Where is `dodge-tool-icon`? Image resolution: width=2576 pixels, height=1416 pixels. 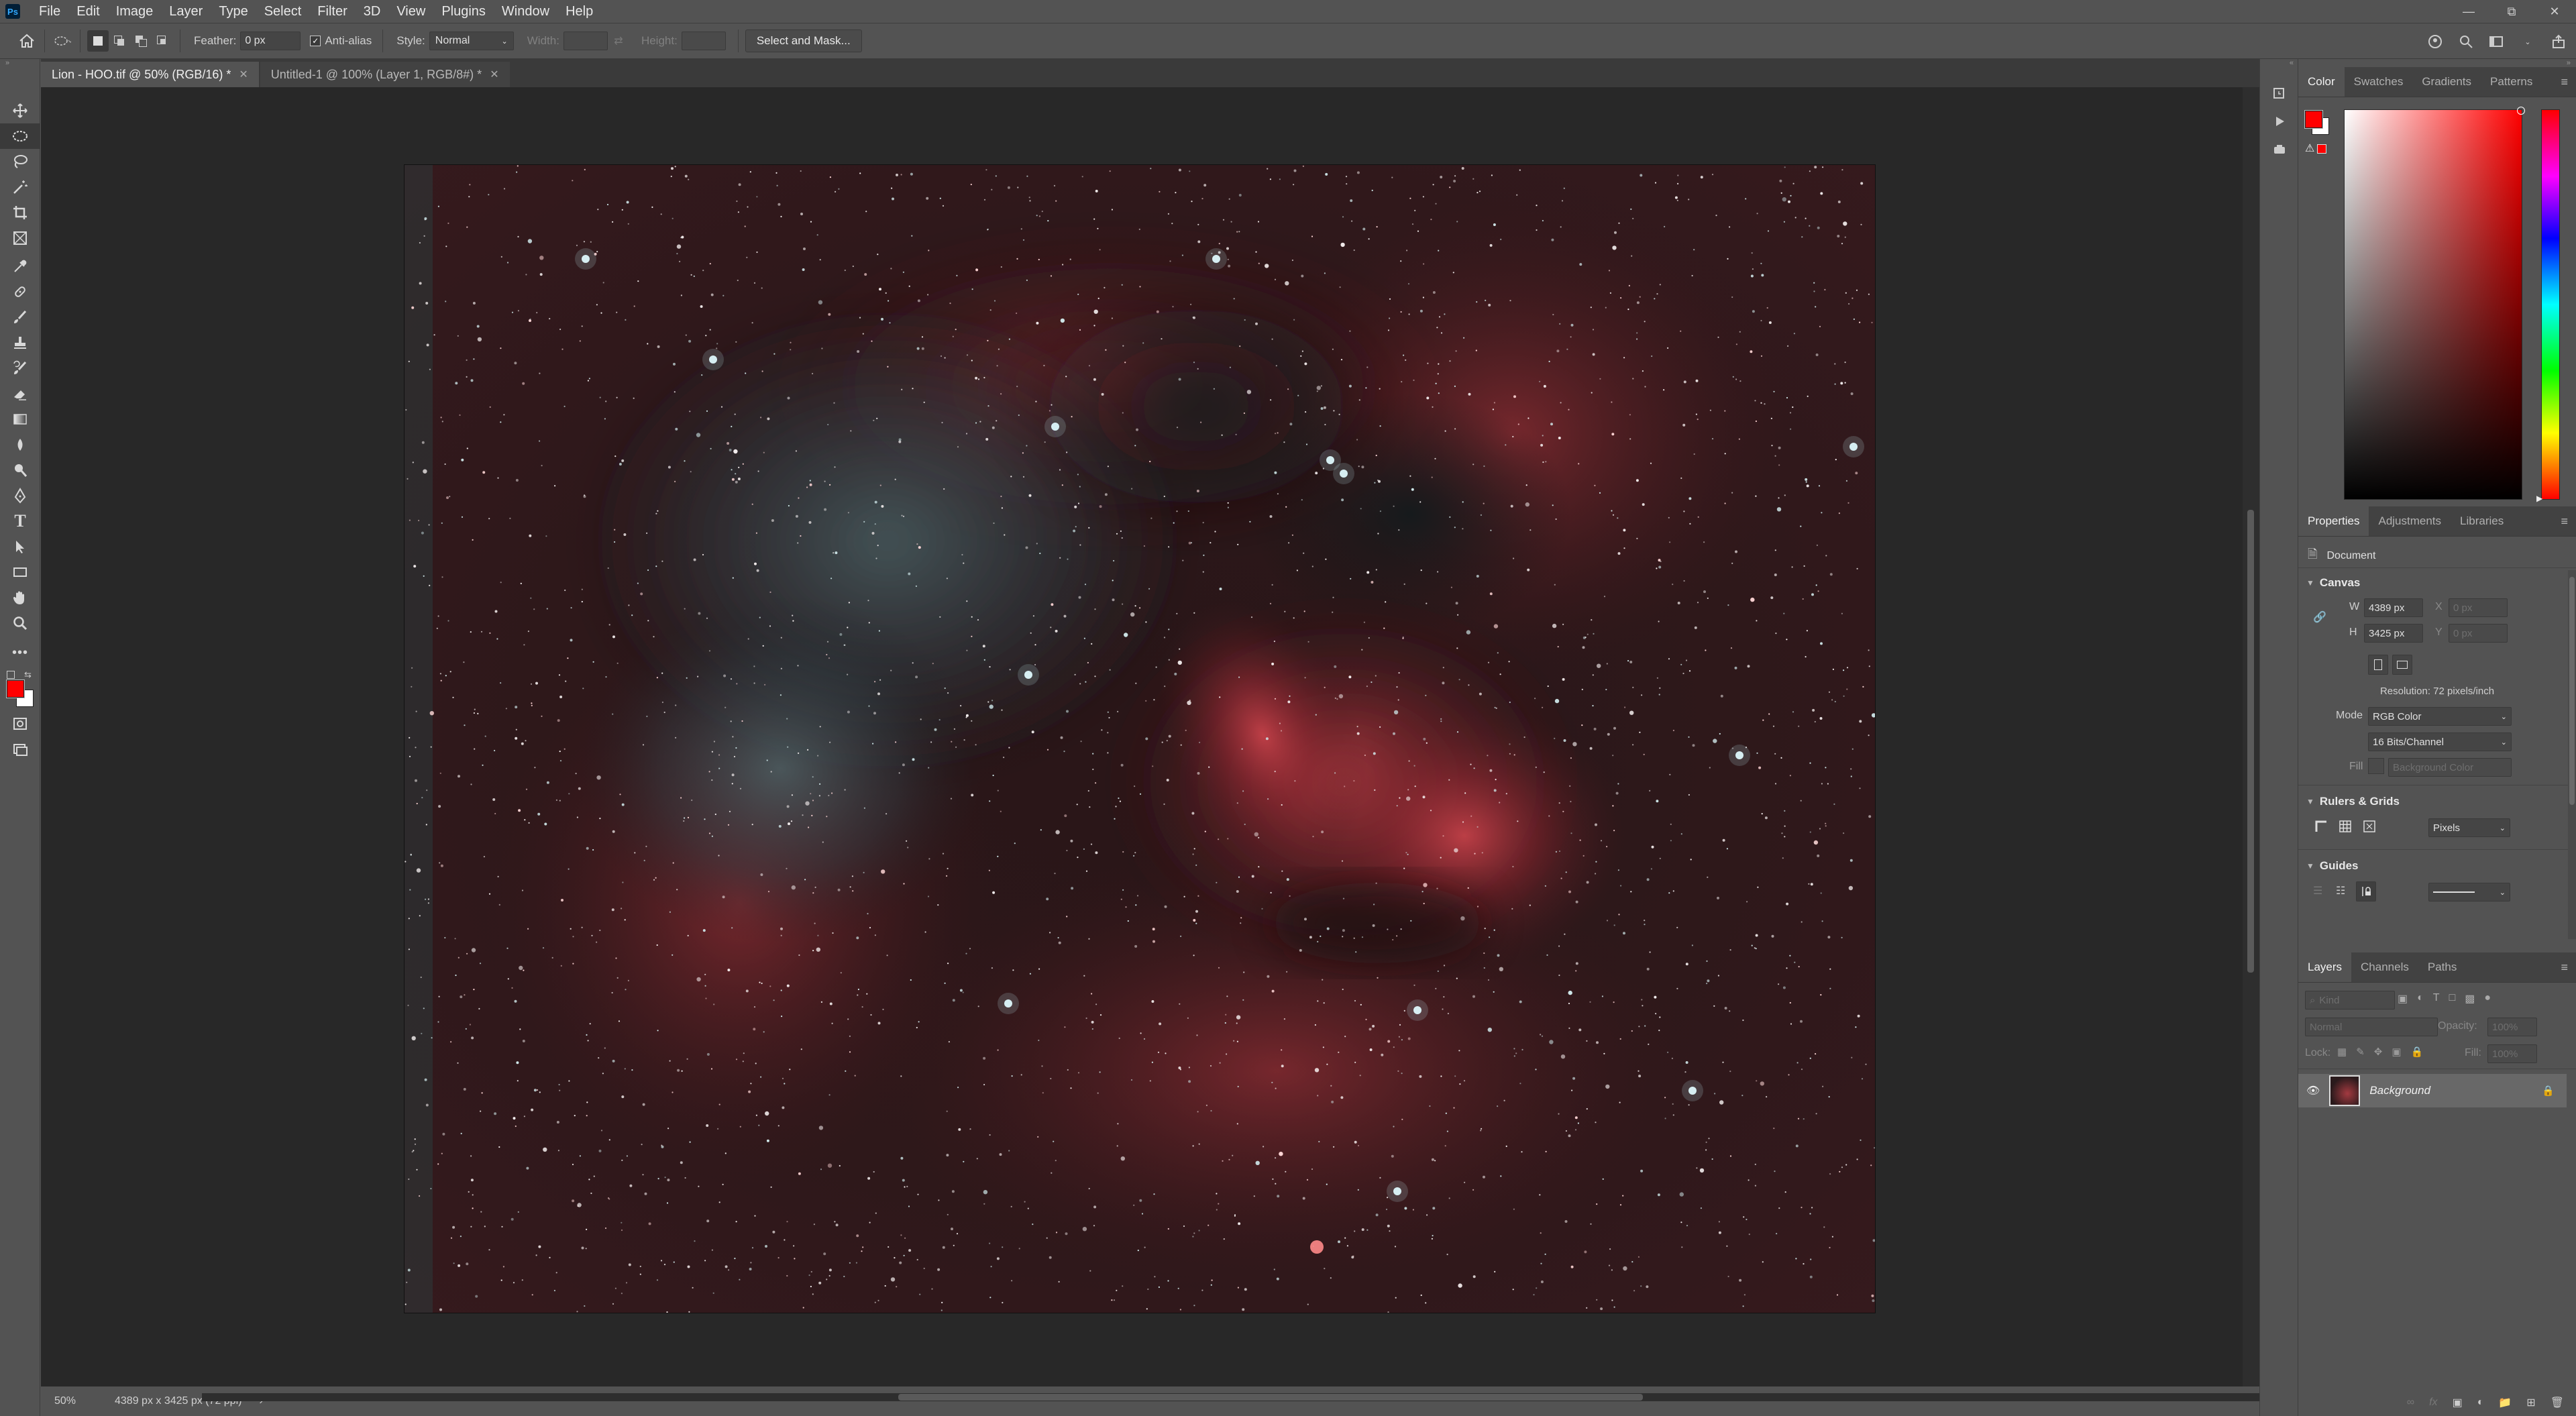
dodge-tool-icon is located at coordinates (20, 470).